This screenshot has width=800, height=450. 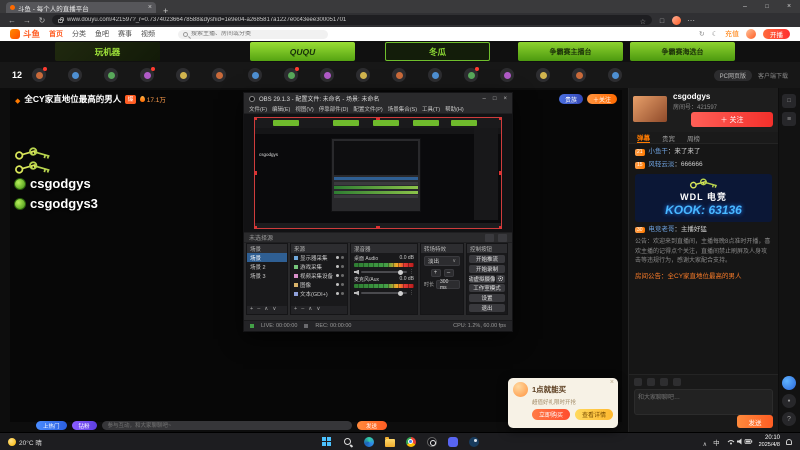 I want to click on obs-exit-button: 退出, so click(x=487, y=307).